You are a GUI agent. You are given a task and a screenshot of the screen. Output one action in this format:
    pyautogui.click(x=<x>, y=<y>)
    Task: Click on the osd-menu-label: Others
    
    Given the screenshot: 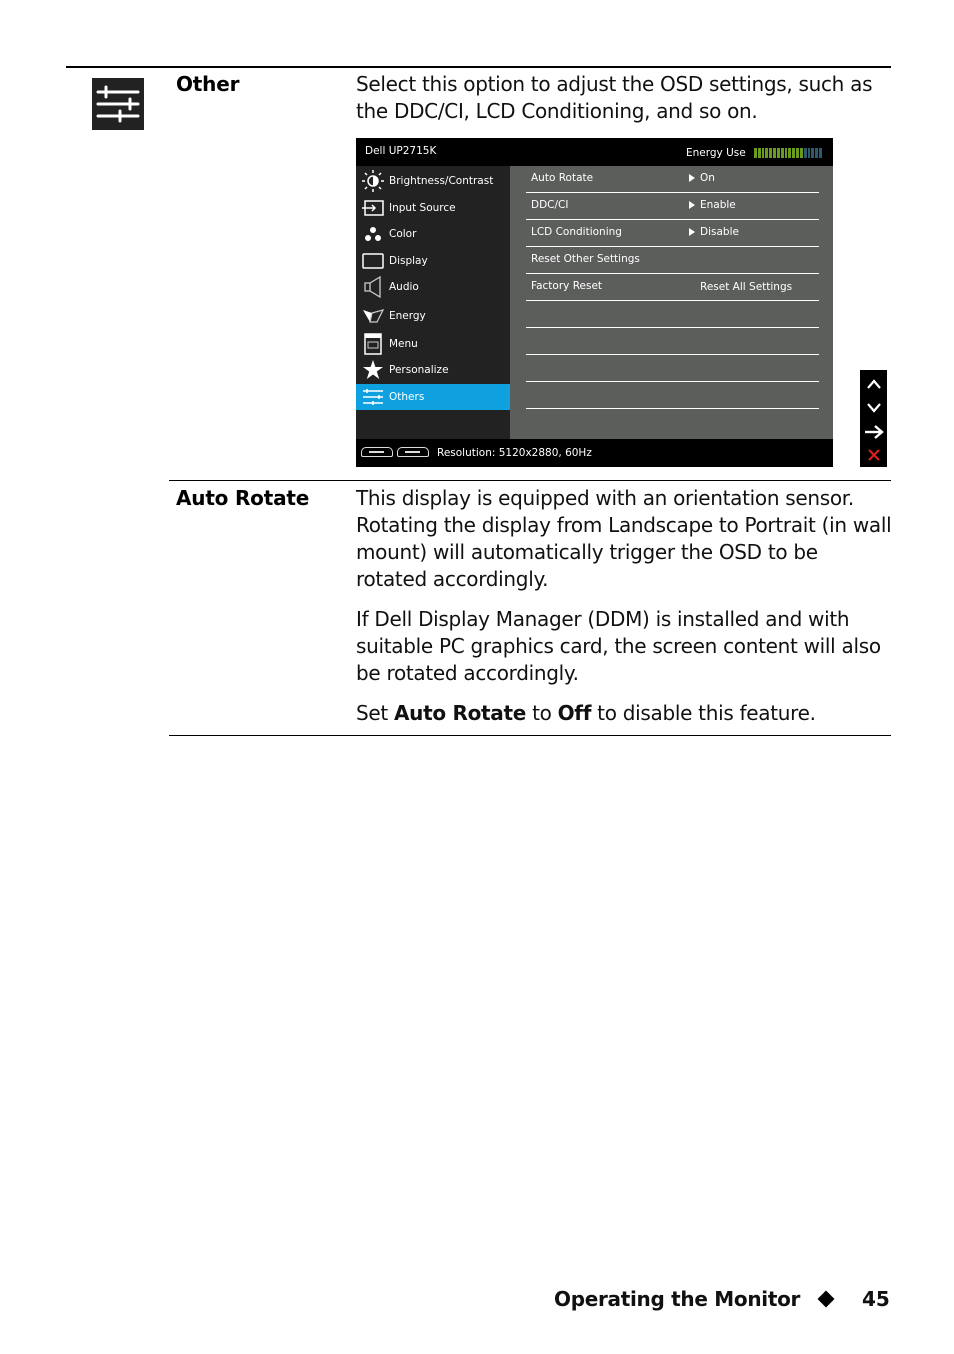 What is the action you would take?
    pyautogui.click(x=407, y=397)
    